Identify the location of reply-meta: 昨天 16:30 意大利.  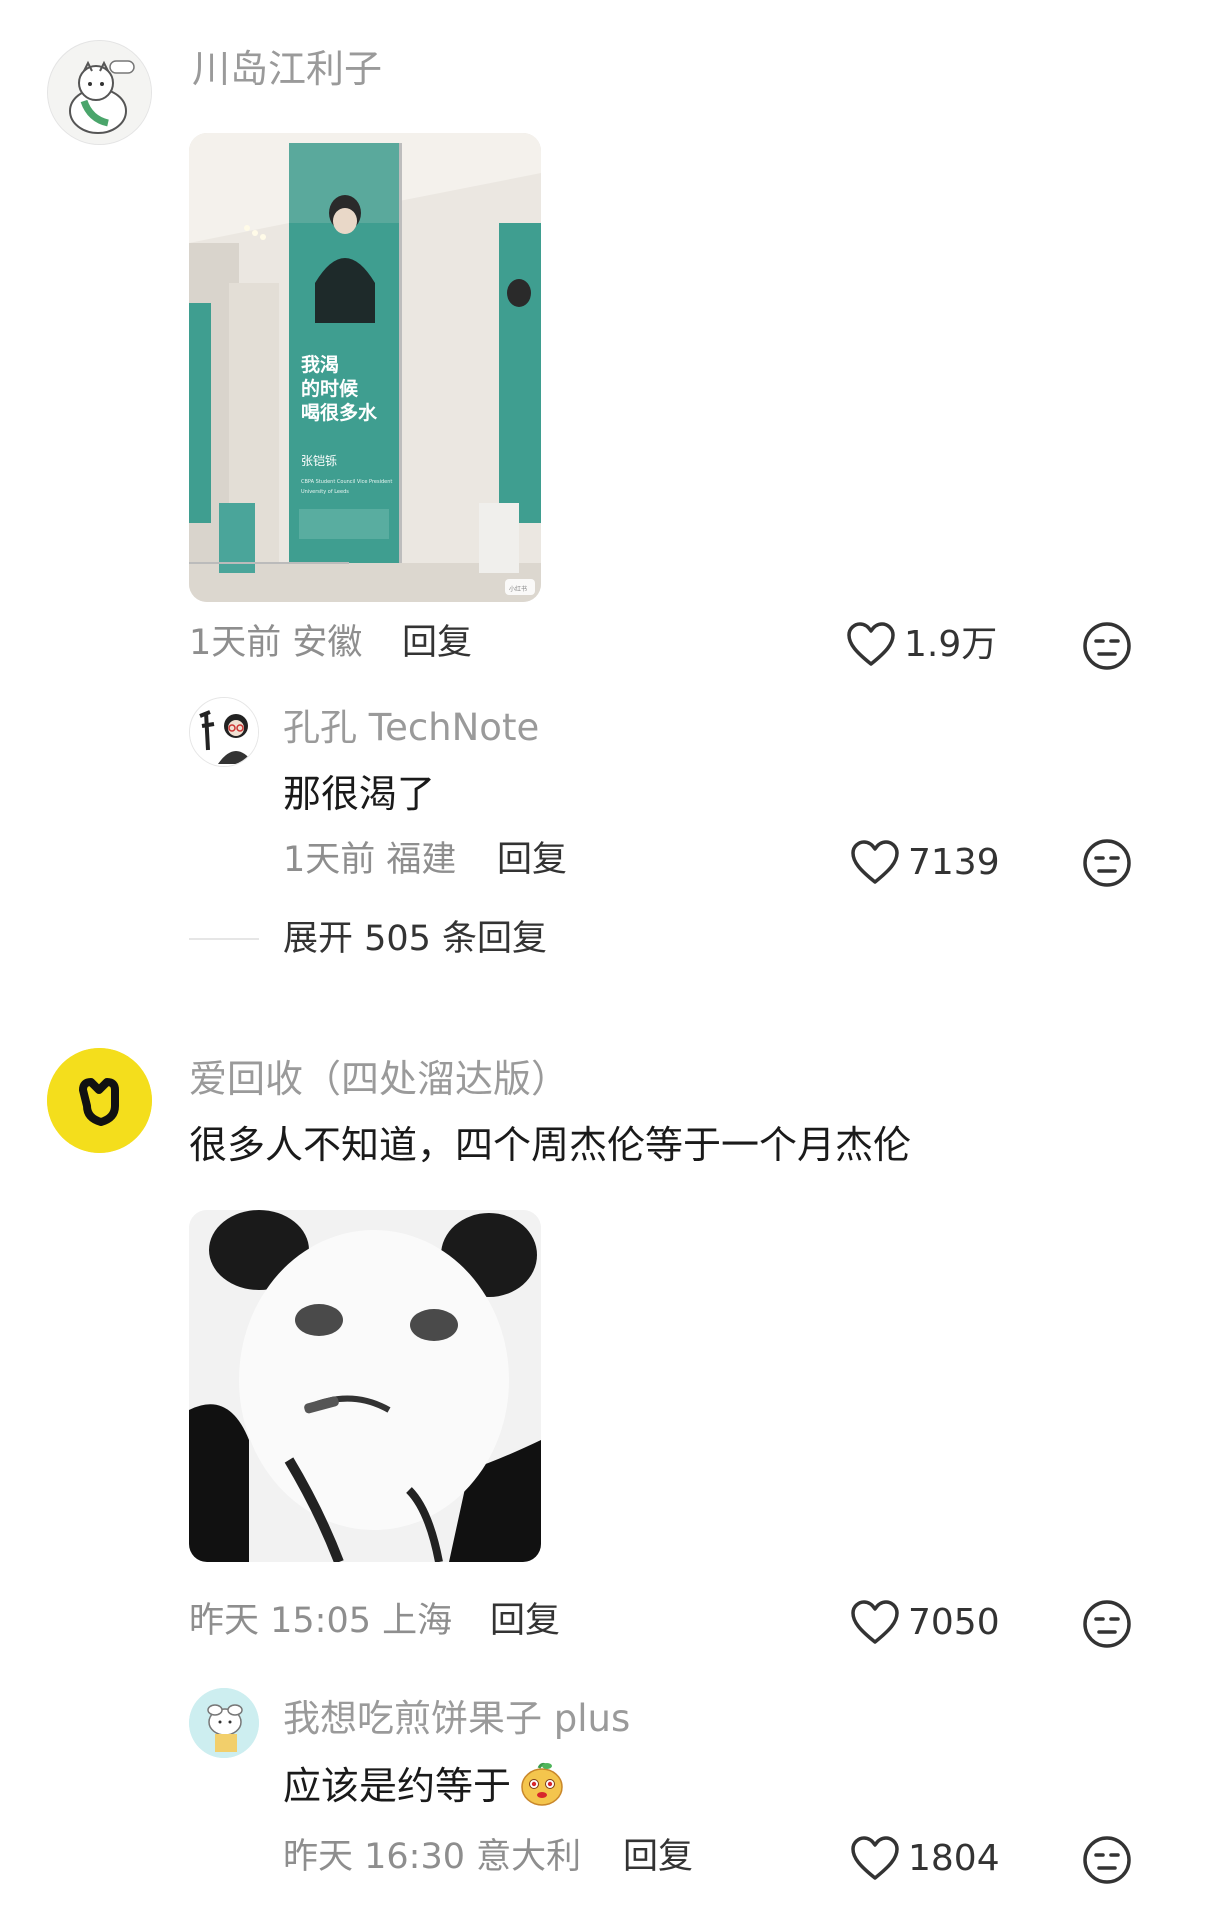
(432, 1857).